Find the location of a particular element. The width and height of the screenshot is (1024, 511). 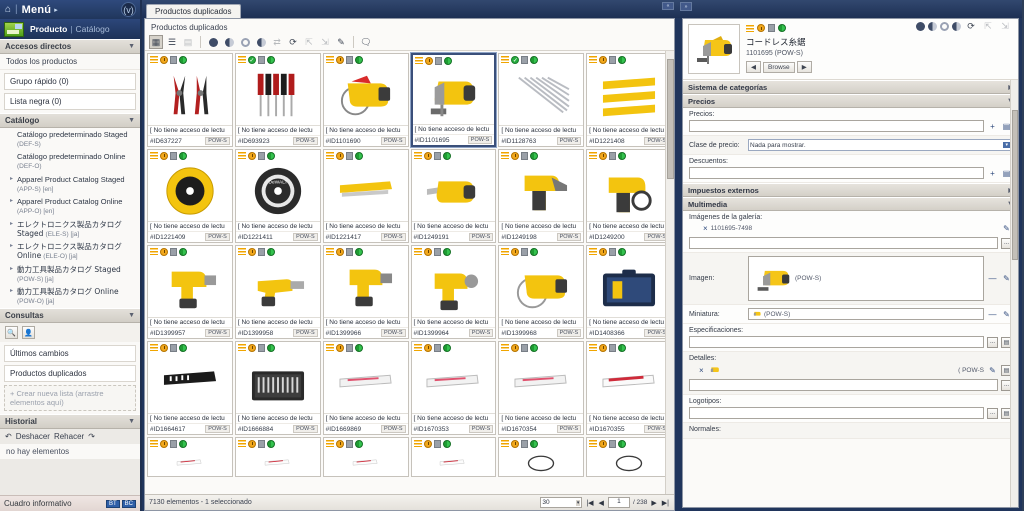

browse-next-button: ▶ is located at coordinates (804, 67).